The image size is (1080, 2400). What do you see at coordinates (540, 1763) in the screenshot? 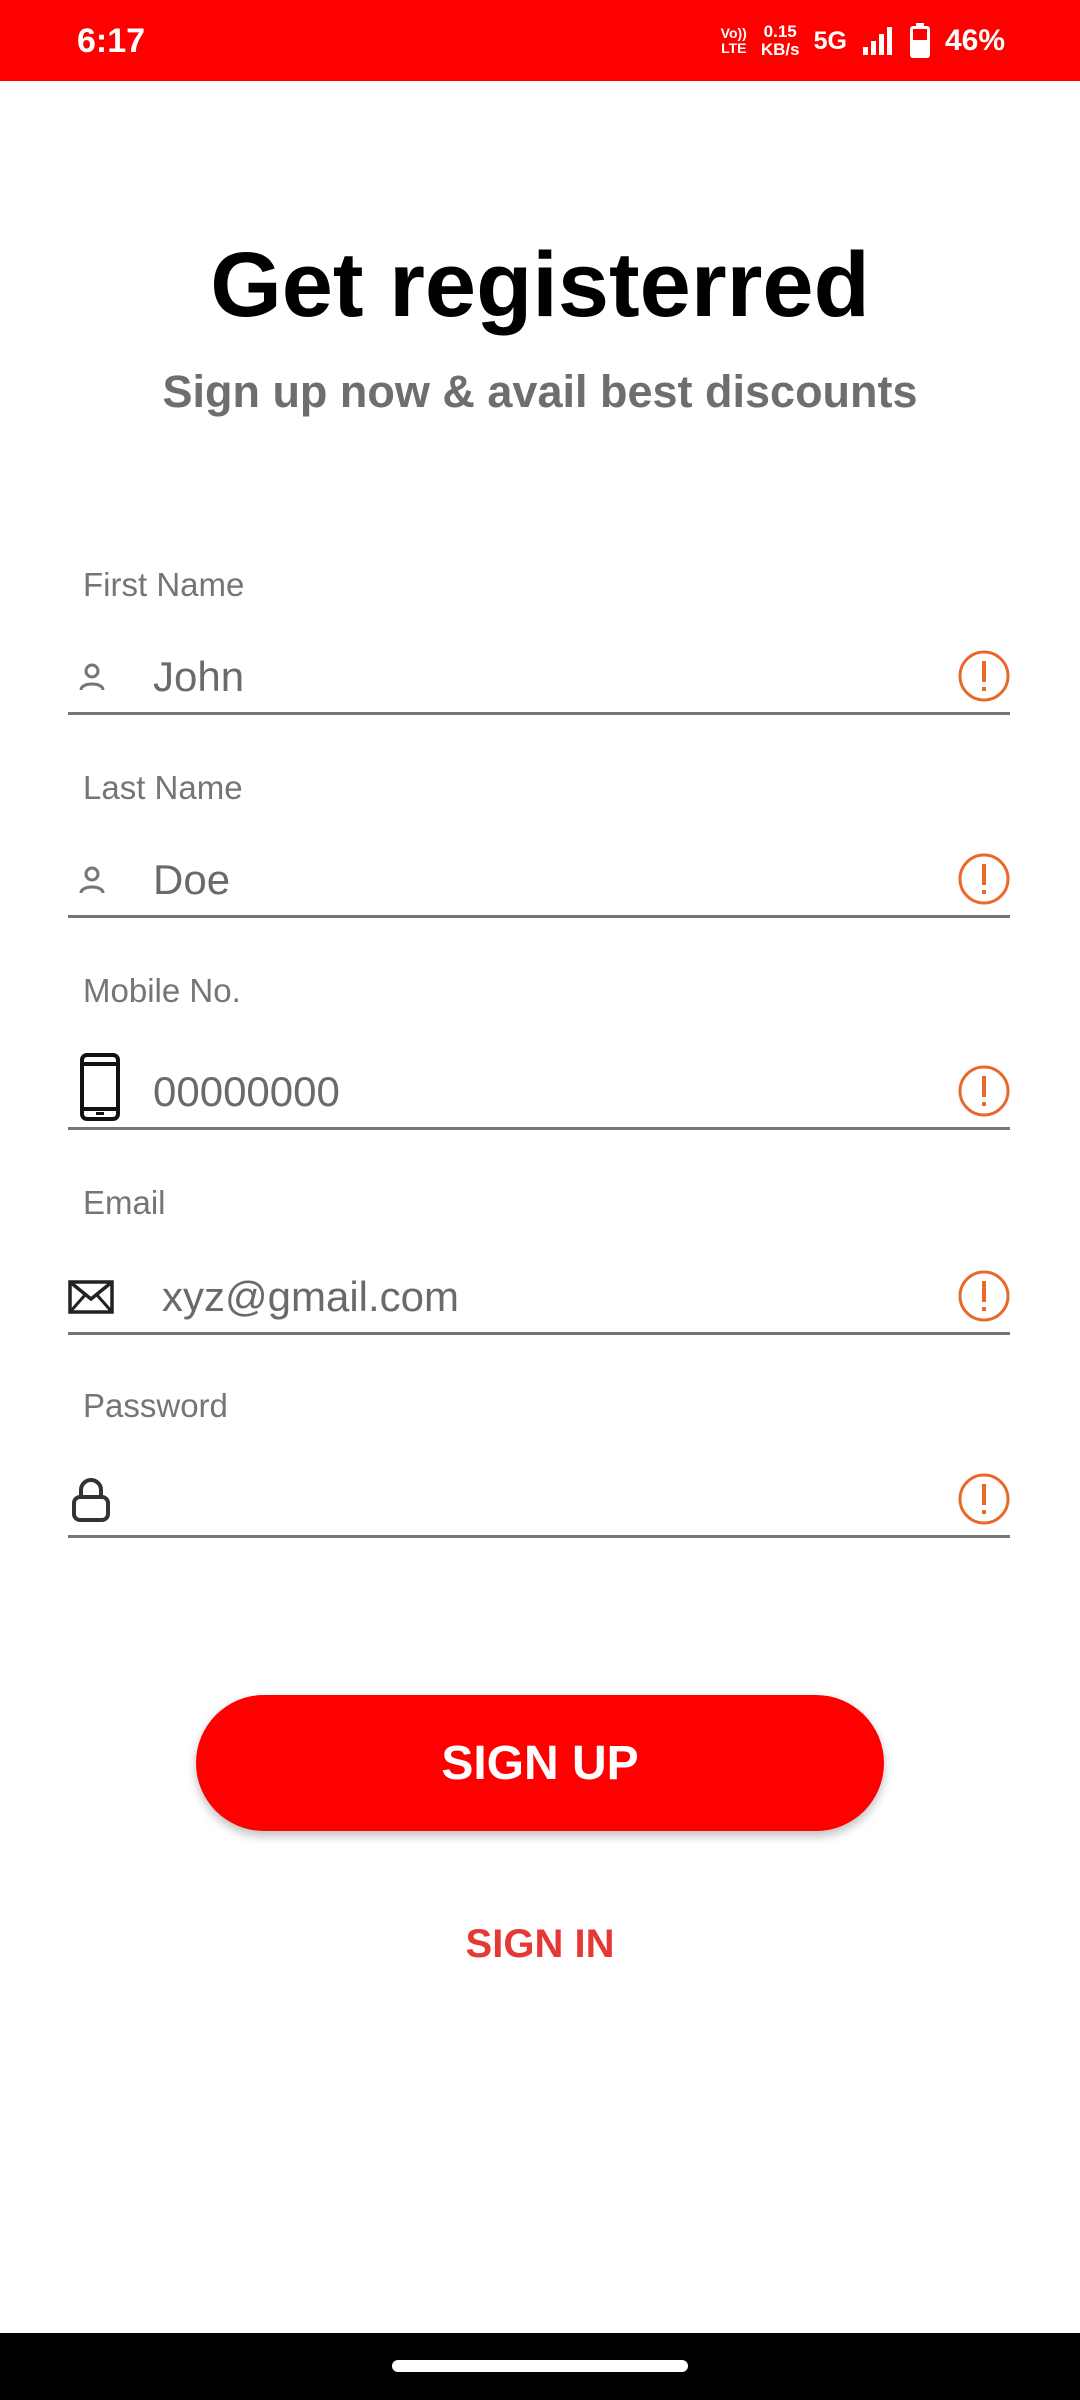
I see `sign-up-button: SIGN UP` at bounding box center [540, 1763].